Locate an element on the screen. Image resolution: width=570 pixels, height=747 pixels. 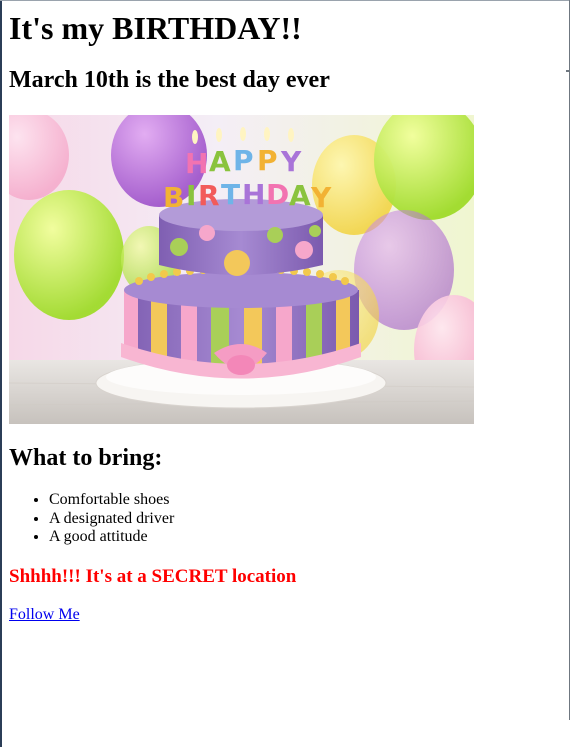
svg-text: I is located at coordinates (191, 195).